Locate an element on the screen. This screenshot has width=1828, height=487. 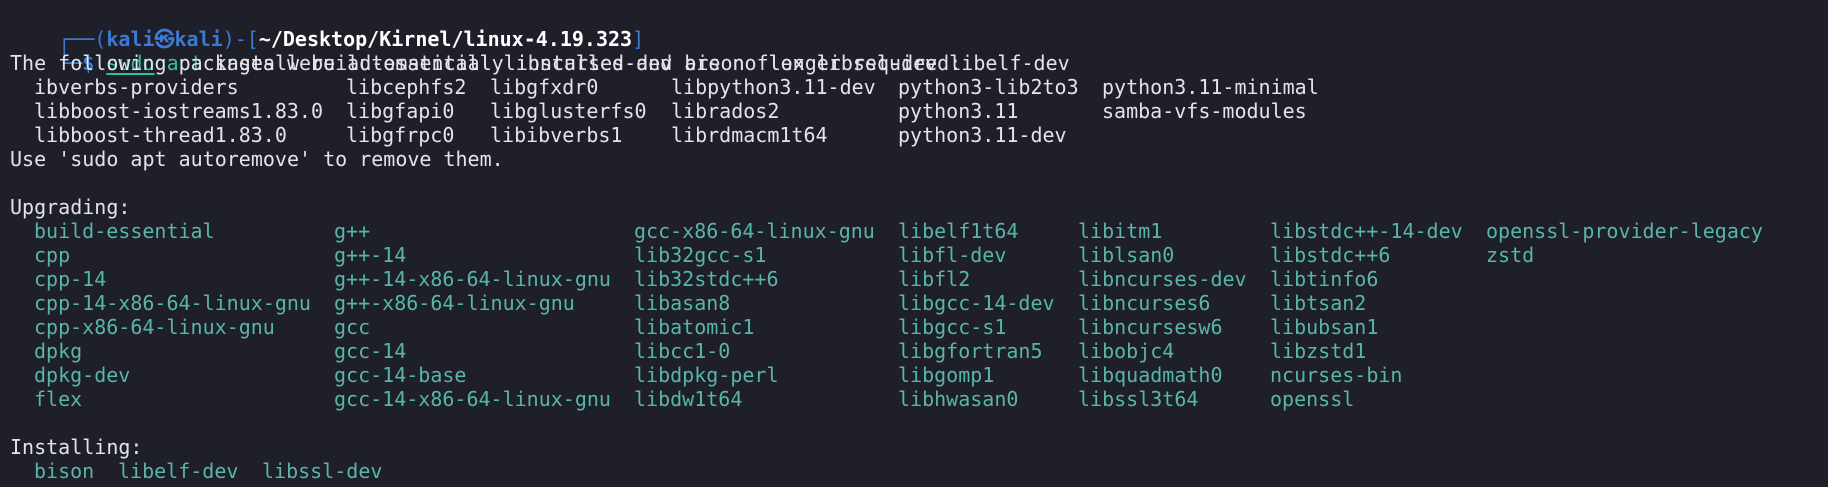
upgrading-package: libobjc4 is located at coordinates (1126, 351).